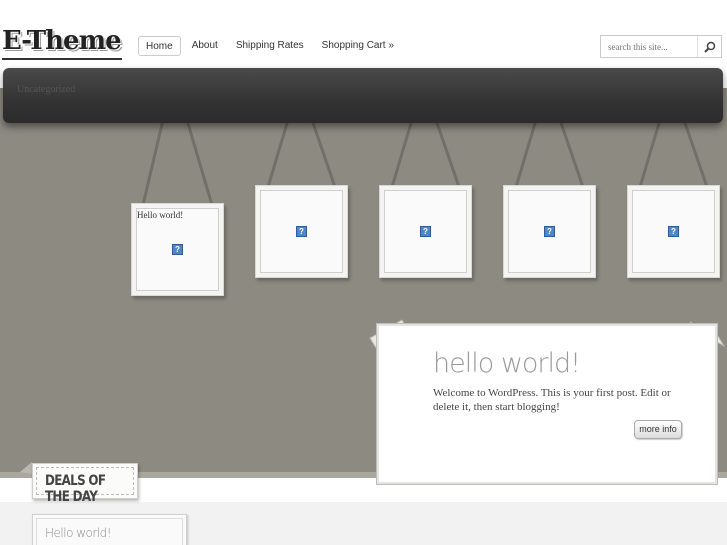  What do you see at coordinates (75, 489) in the screenshot?
I see `deals-heading: DEALS OF THE DAY` at bounding box center [75, 489].